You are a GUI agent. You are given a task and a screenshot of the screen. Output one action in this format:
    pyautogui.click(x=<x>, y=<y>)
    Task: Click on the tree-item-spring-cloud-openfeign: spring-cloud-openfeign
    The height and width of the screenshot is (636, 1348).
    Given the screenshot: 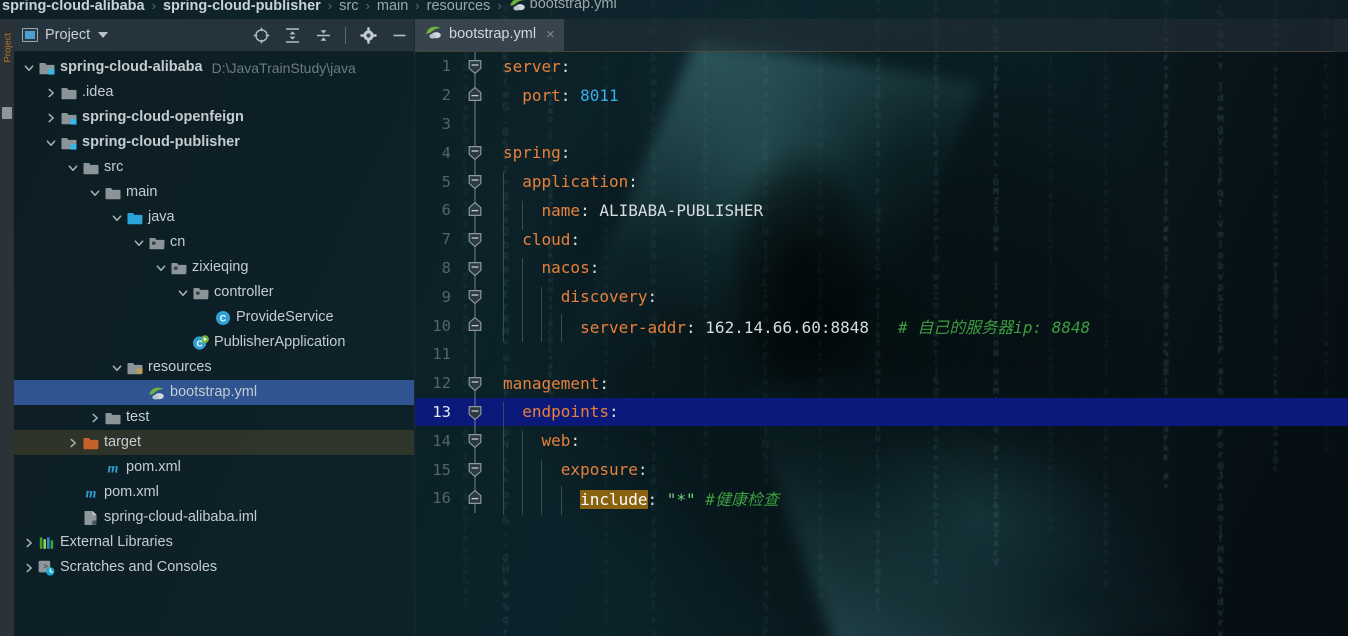 What is the action you would take?
    pyautogui.click(x=214, y=117)
    